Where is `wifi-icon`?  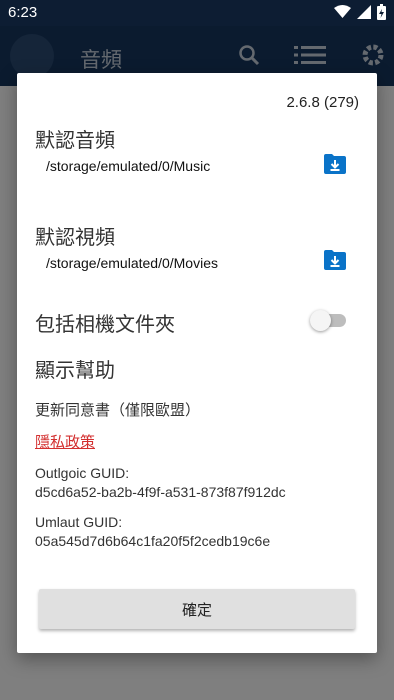 wifi-icon is located at coordinates (342, 11).